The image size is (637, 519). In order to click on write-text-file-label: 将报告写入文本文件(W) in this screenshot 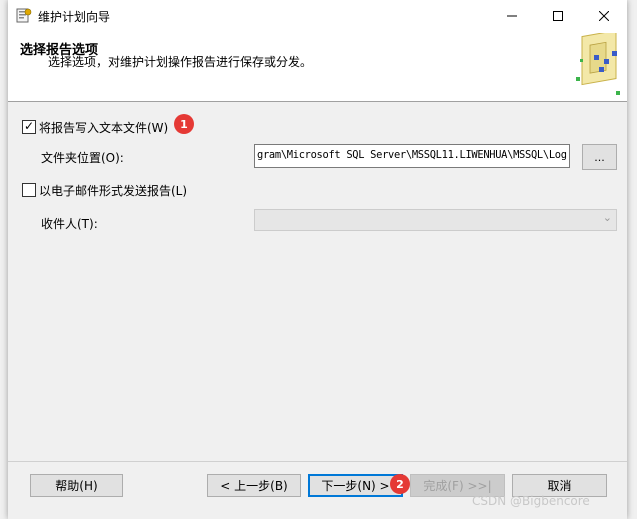, I will do `click(104, 128)`.